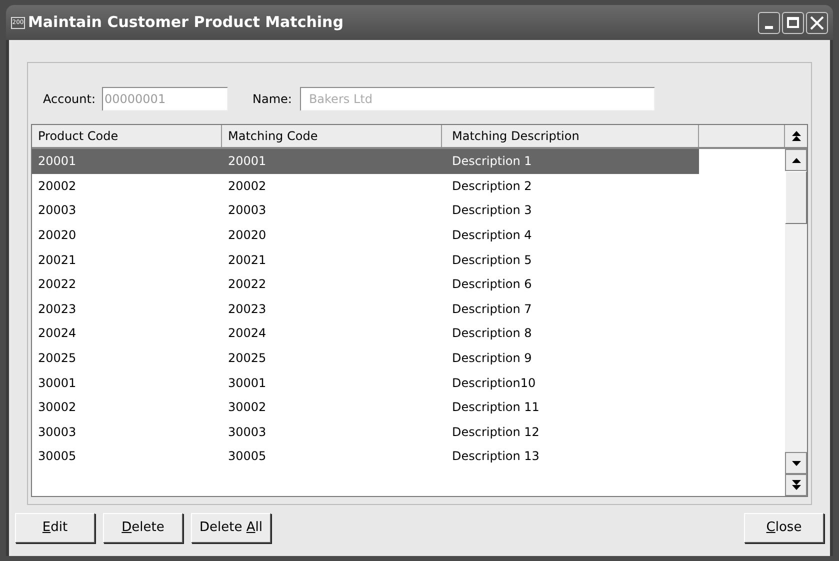 This screenshot has height=561, width=839. I want to click on table-row: 20002 20002 Description 2, so click(408, 186).